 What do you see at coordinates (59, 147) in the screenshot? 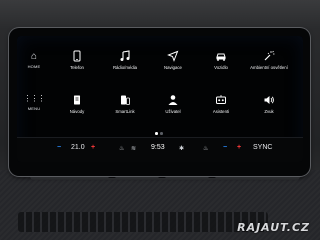
I see `left-temp-down-button: −` at bounding box center [59, 147].